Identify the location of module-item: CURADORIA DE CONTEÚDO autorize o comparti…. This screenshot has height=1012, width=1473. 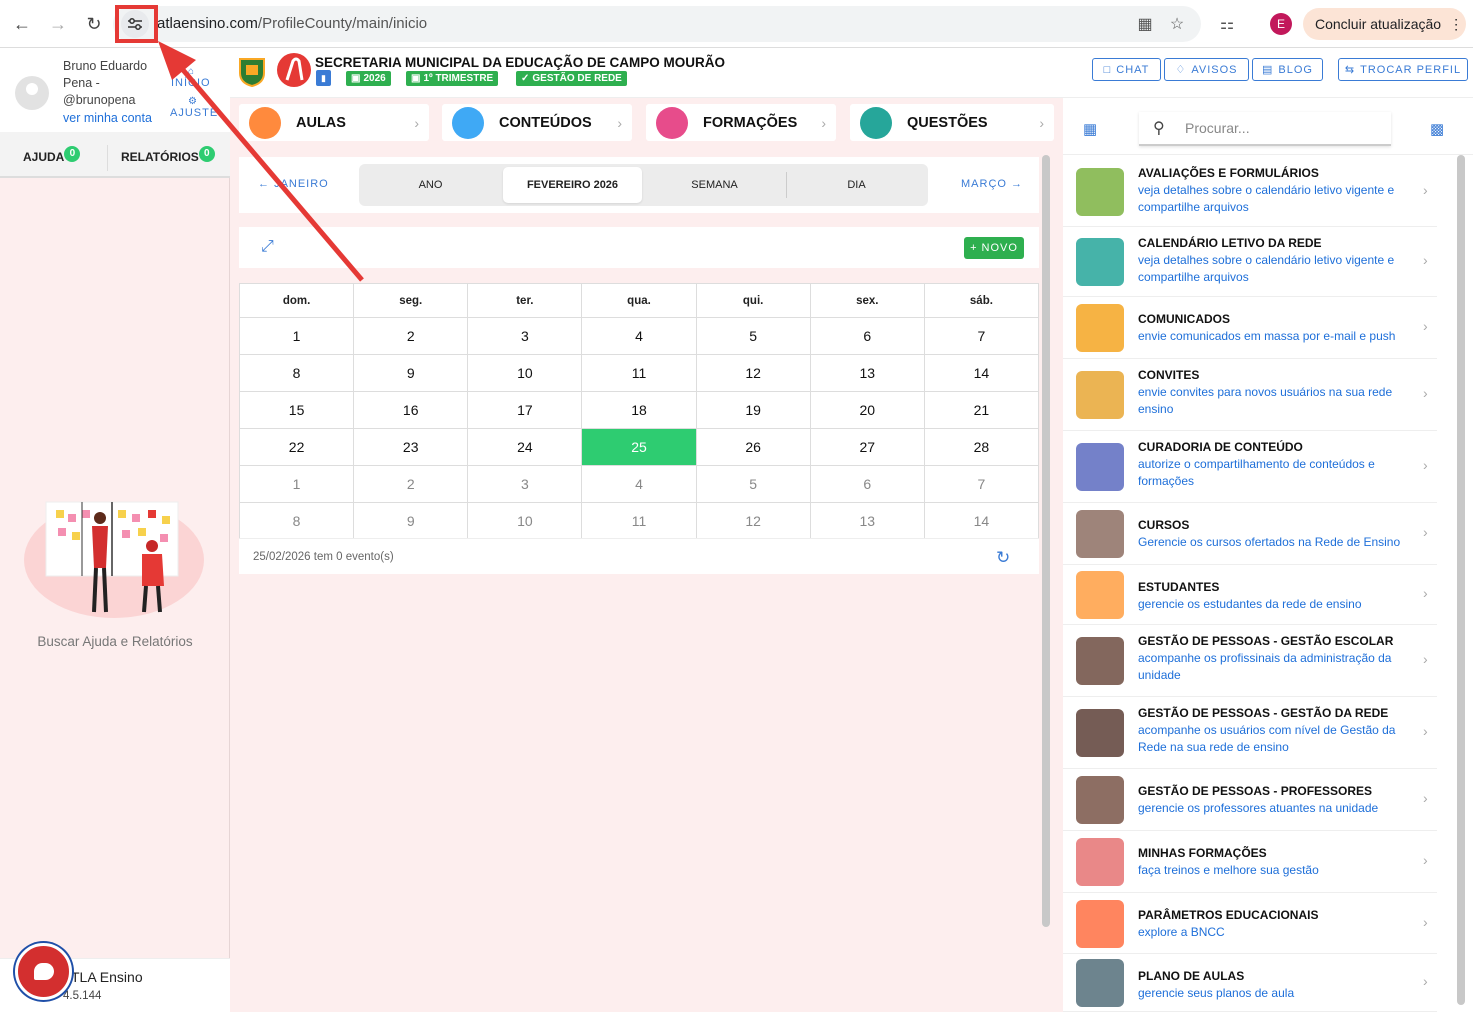
(1250, 467).